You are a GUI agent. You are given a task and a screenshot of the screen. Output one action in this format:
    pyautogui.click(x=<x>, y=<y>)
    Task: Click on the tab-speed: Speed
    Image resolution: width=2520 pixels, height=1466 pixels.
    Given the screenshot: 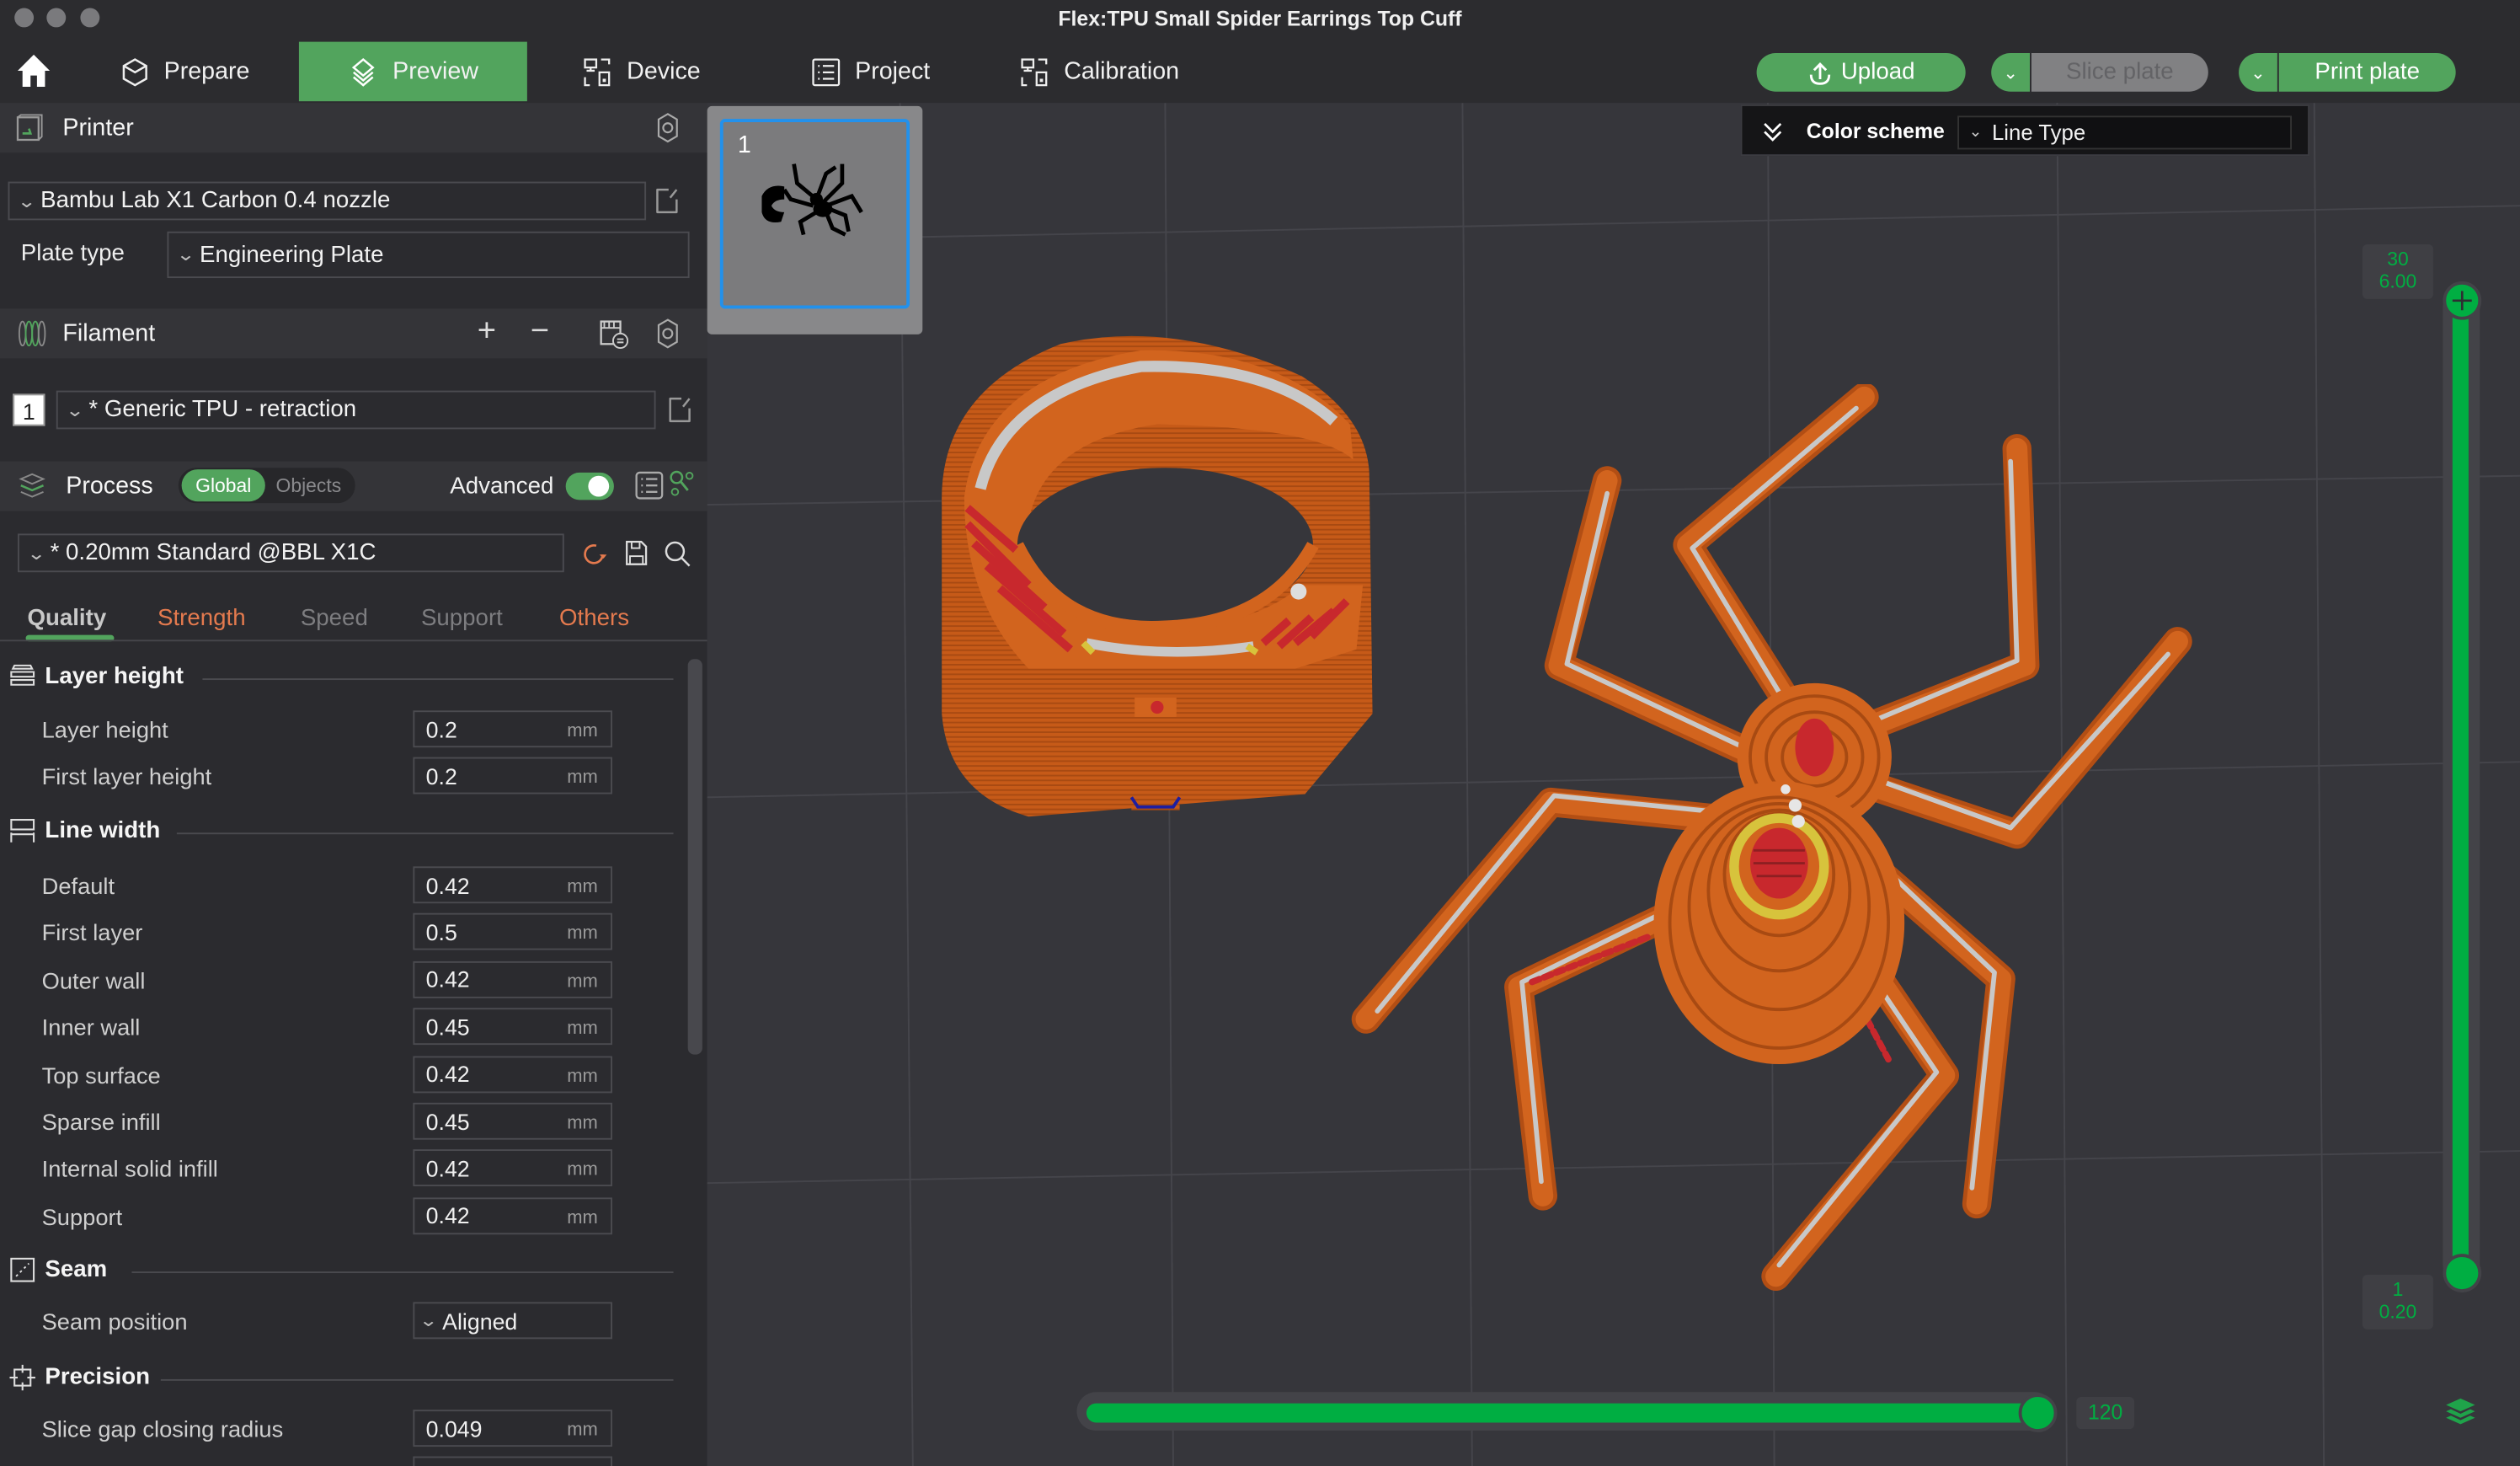 What is the action you would take?
    pyautogui.click(x=334, y=619)
    